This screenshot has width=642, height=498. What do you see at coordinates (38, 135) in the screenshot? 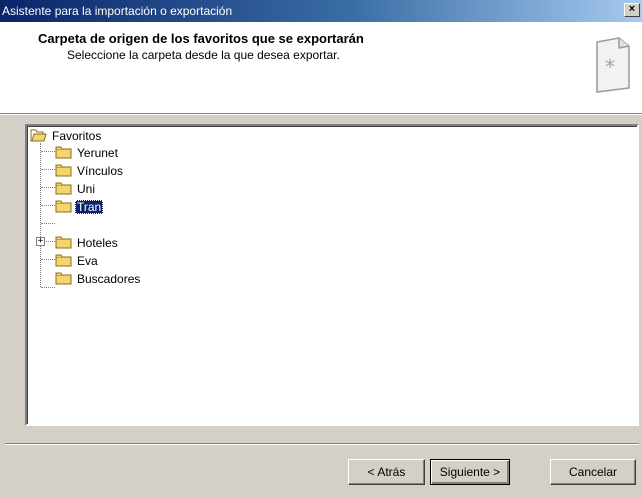
I see `folder-open-icon` at bounding box center [38, 135].